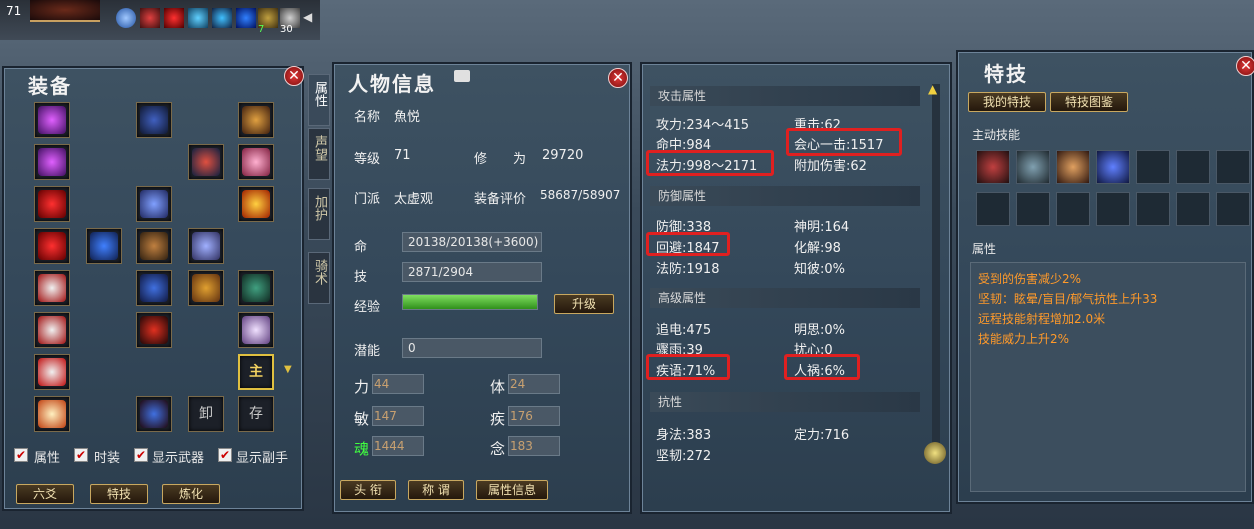 The height and width of the screenshot is (529, 1254). What do you see at coordinates (319, 278) in the screenshot?
I see `tab-riding: 骑术` at bounding box center [319, 278].